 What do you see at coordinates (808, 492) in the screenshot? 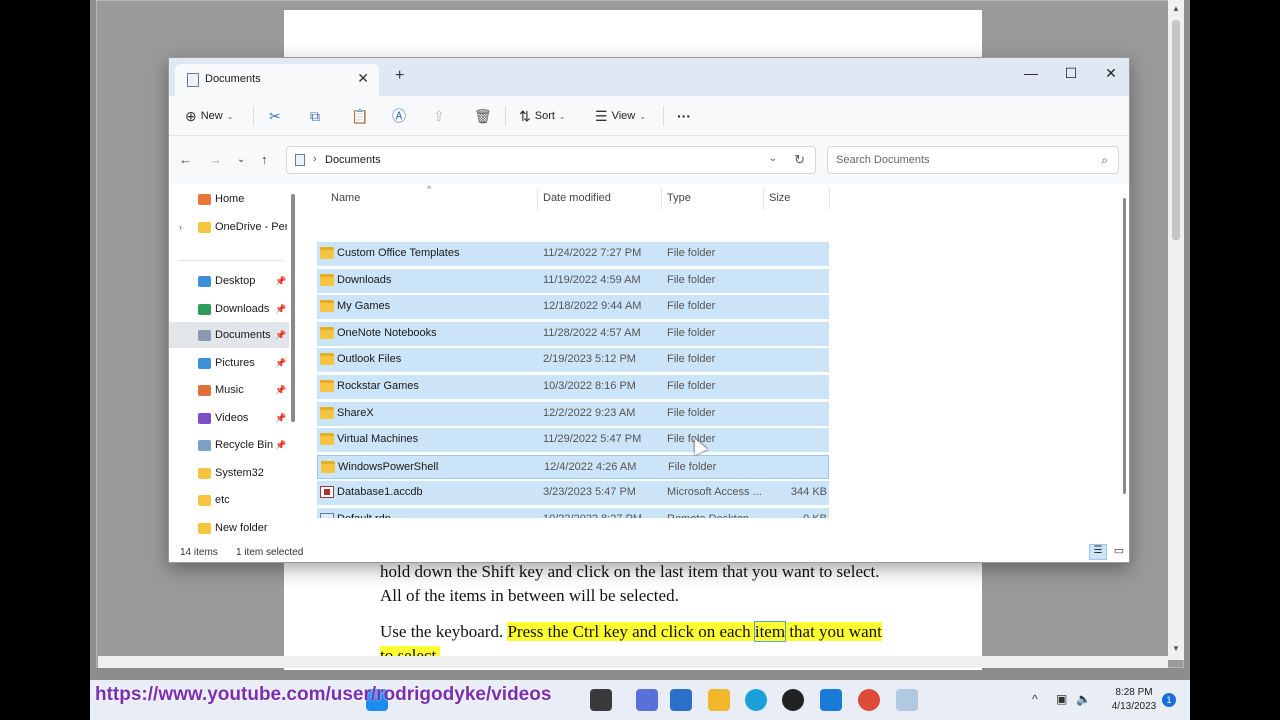
I see `file-size: 344 KB` at bounding box center [808, 492].